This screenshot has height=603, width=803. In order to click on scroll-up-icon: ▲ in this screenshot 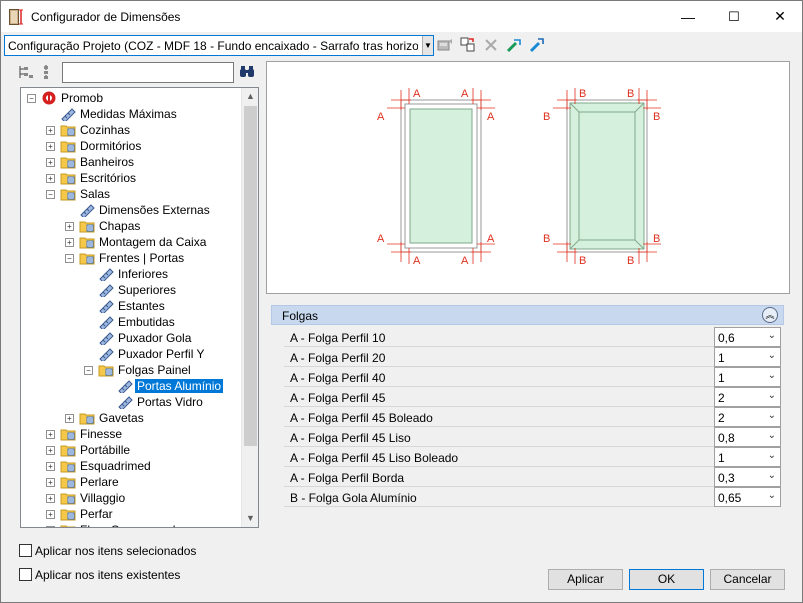, I will do `click(250, 96)`.